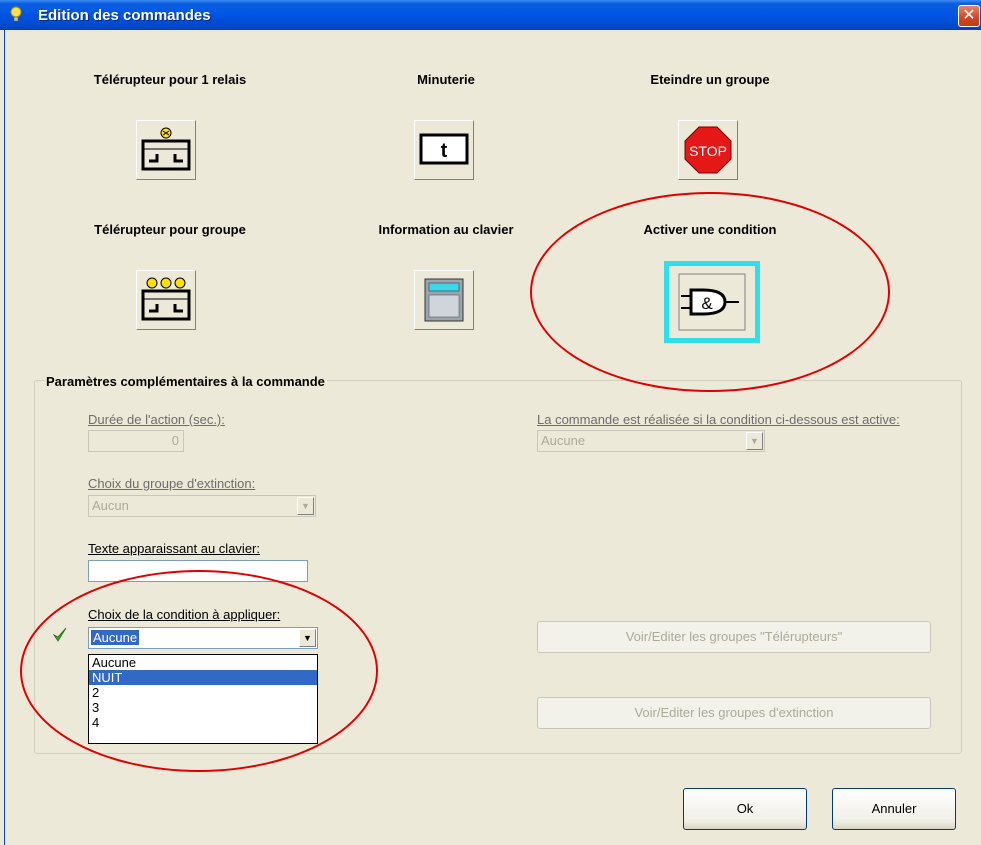  I want to click on command-label-switch-off-group: Eteindre un groupe, so click(710, 79).